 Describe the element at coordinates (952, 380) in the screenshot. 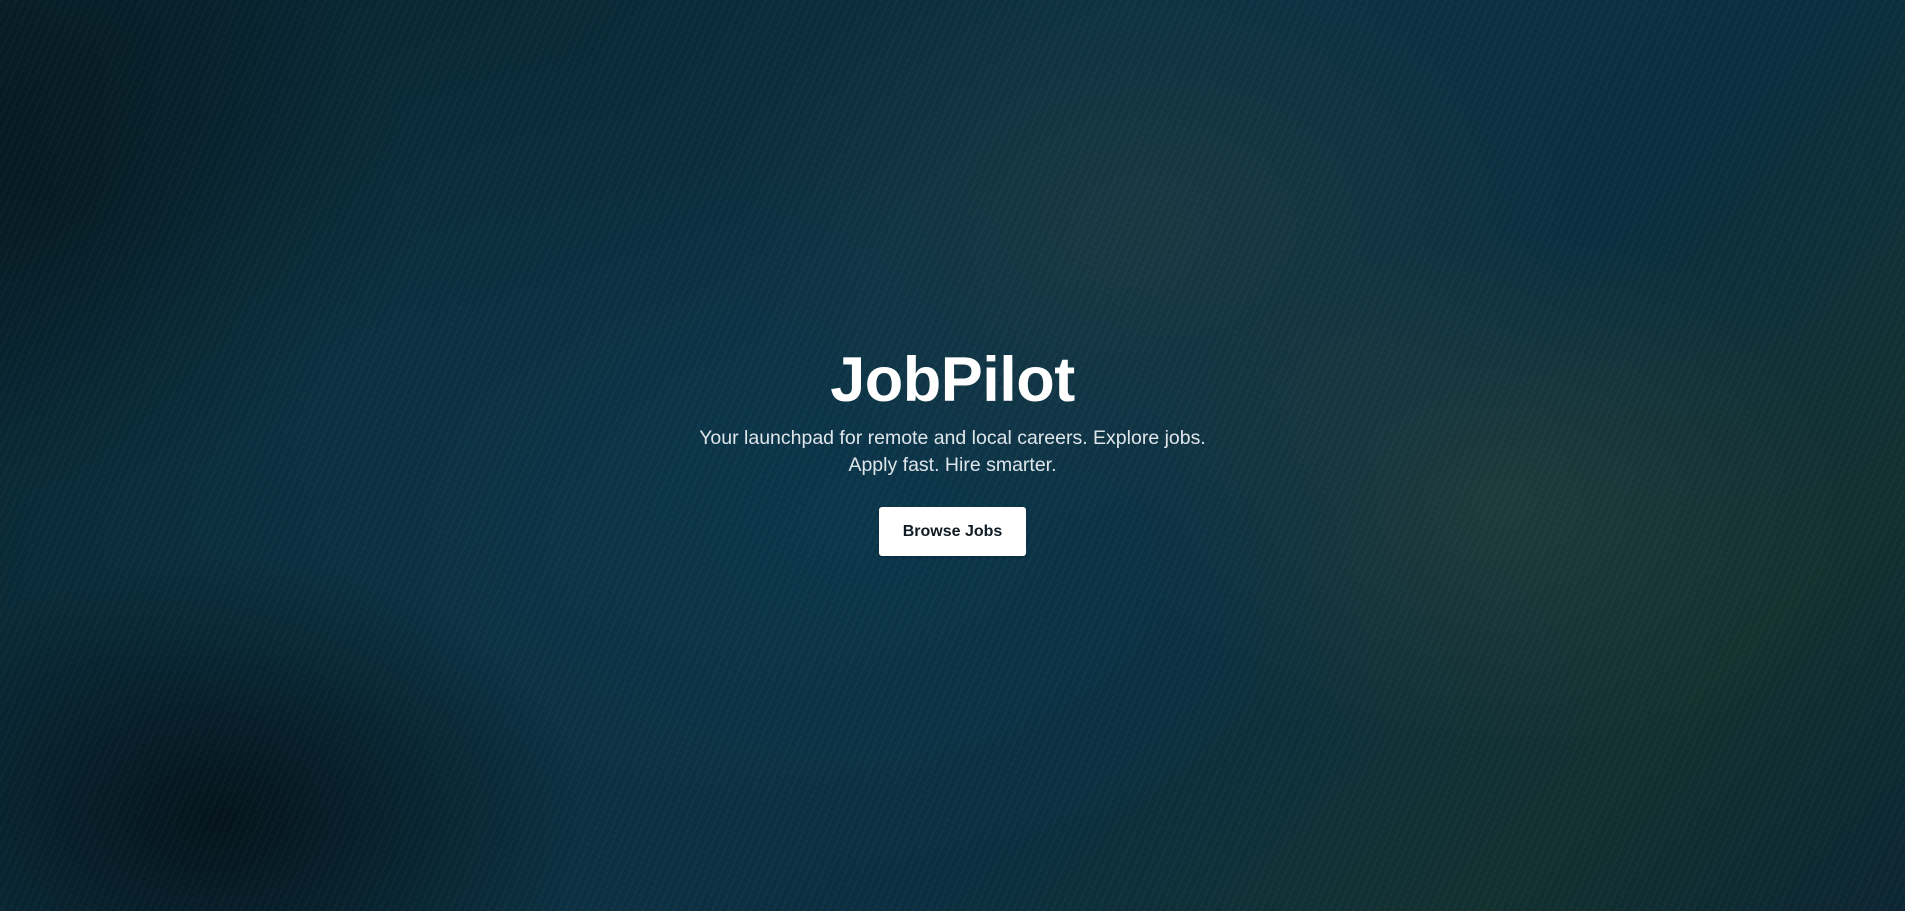

I see `hero-title: JobPilot` at that location.